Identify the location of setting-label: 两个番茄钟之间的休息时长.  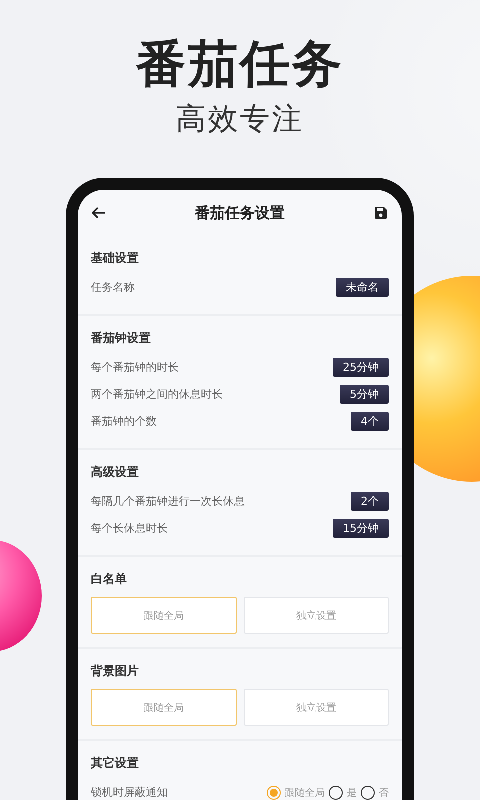
(157, 394).